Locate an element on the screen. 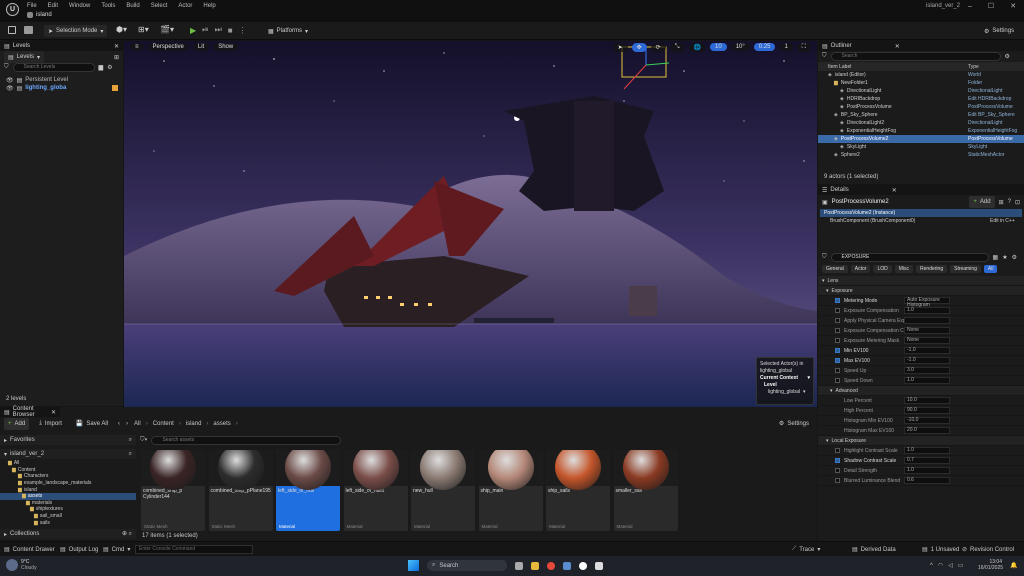 The width and height of the screenshot is (1024, 576). asset-tile: smaller_sail Material is located at coordinates (645, 490).